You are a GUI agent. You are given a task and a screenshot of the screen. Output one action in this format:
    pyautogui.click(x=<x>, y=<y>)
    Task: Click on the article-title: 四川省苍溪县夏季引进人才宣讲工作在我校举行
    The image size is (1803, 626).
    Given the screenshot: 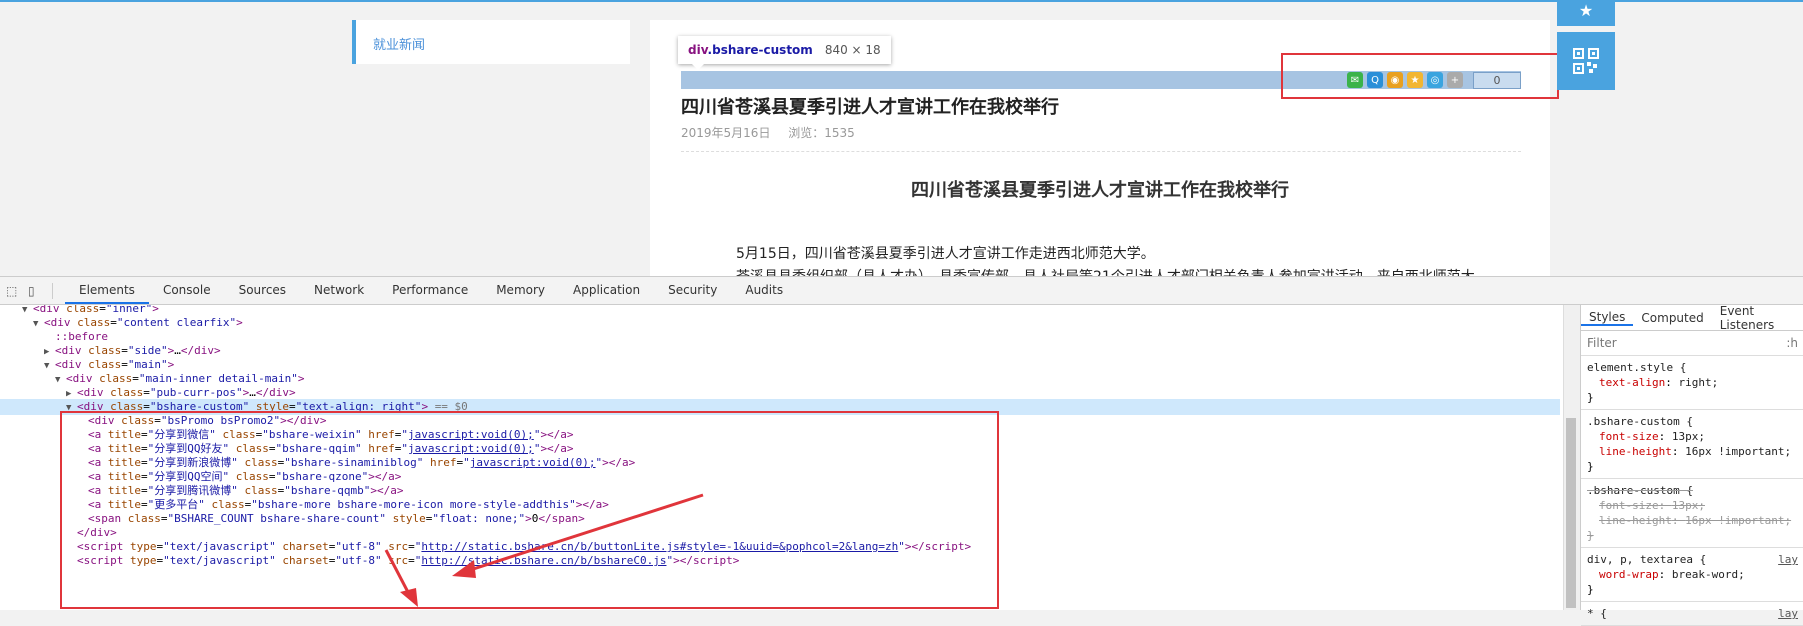 What is the action you would take?
    pyautogui.click(x=1100, y=190)
    